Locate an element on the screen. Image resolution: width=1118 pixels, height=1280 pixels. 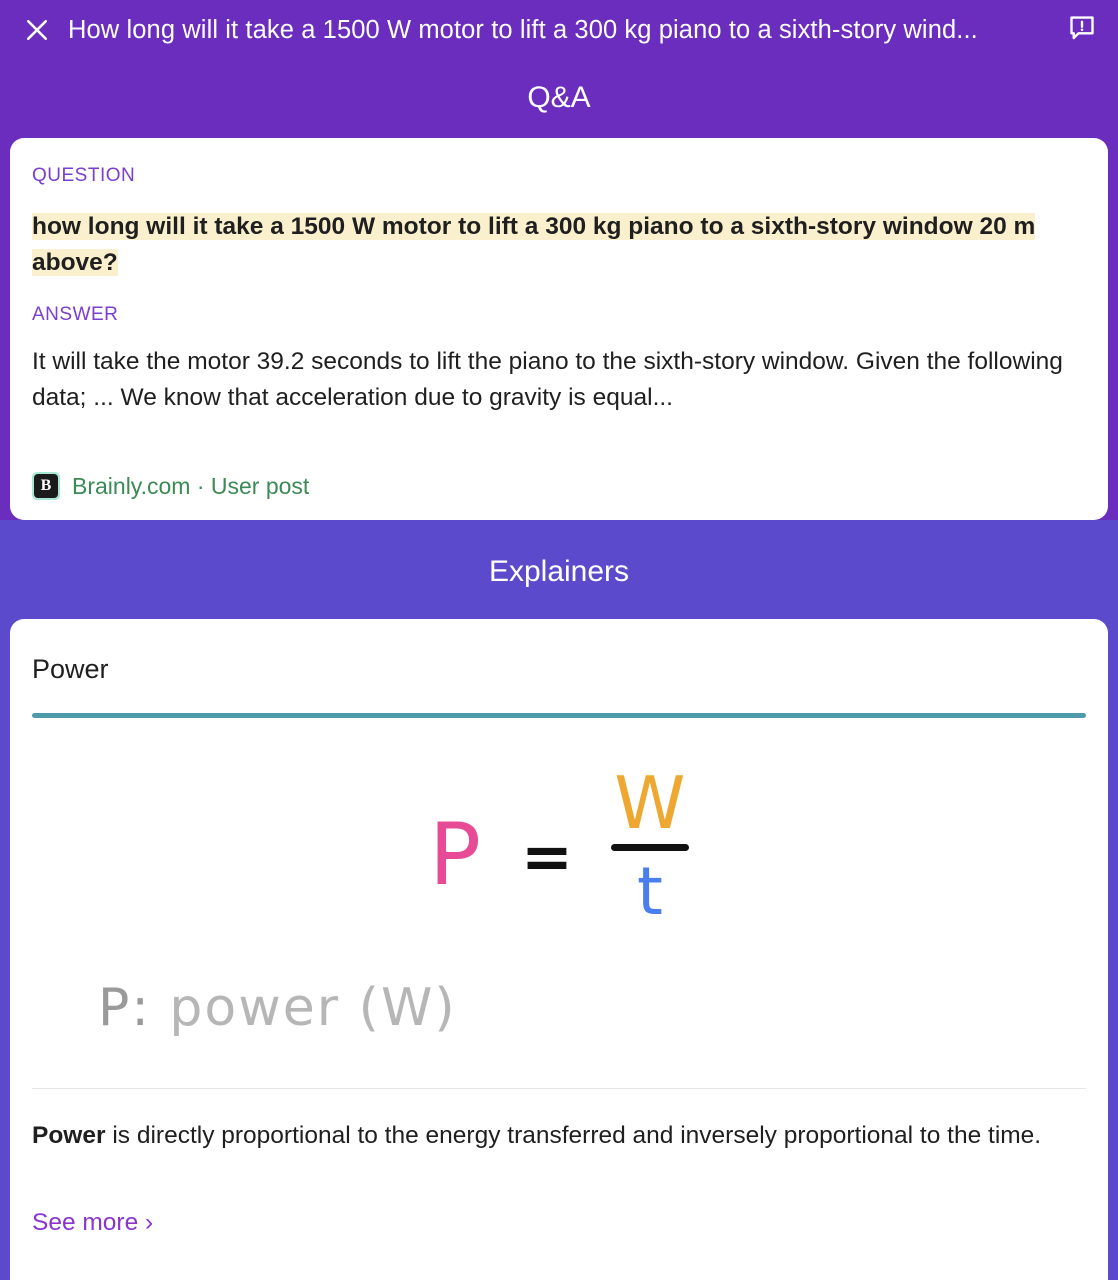
brainly-logo-icon: B is located at coordinates (46, 486).